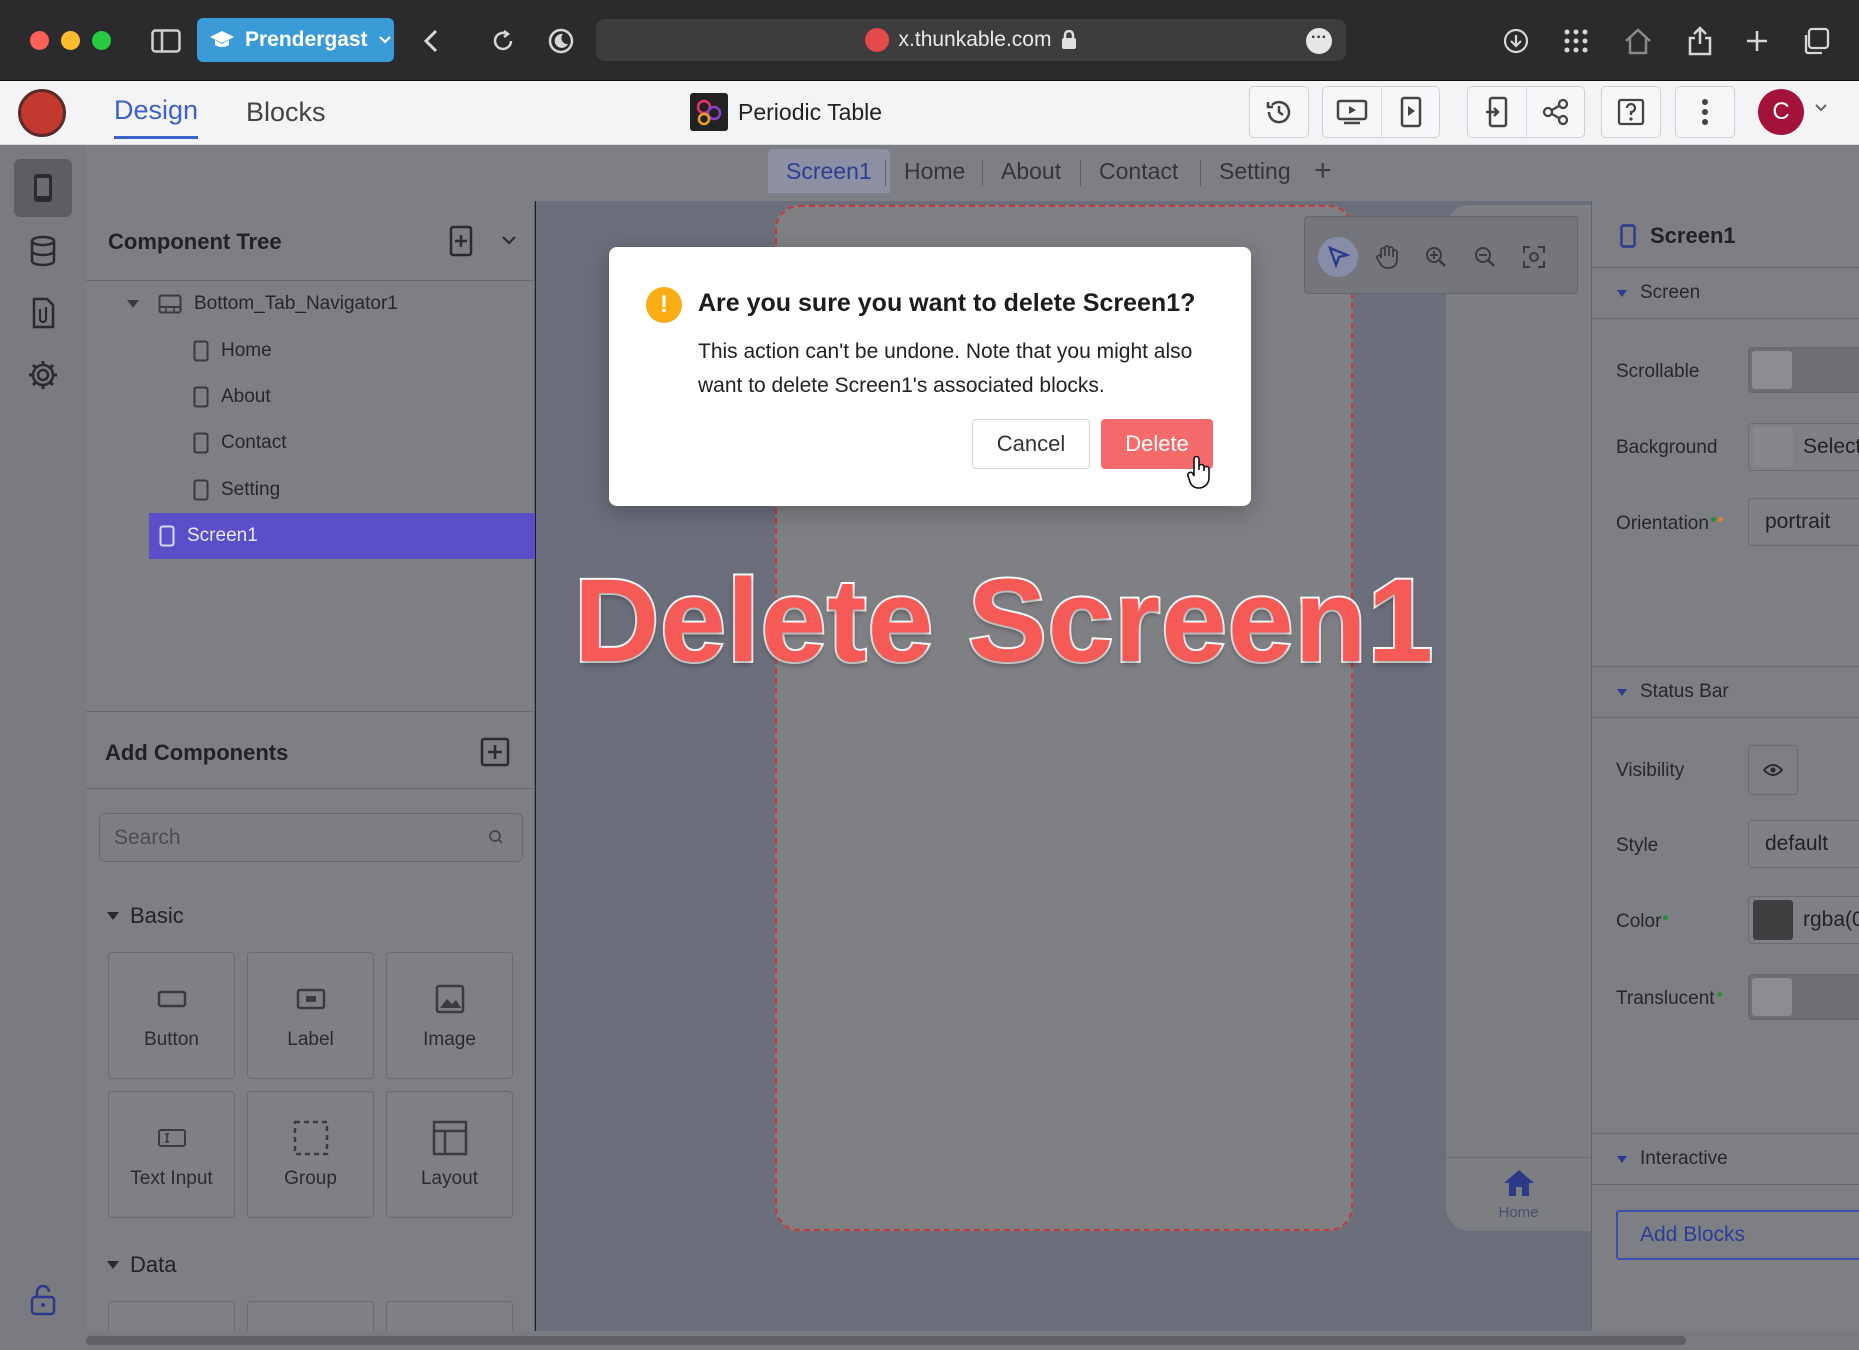 Image resolution: width=1859 pixels, height=1350 pixels. I want to click on graduation-cap-icon, so click(222, 39).